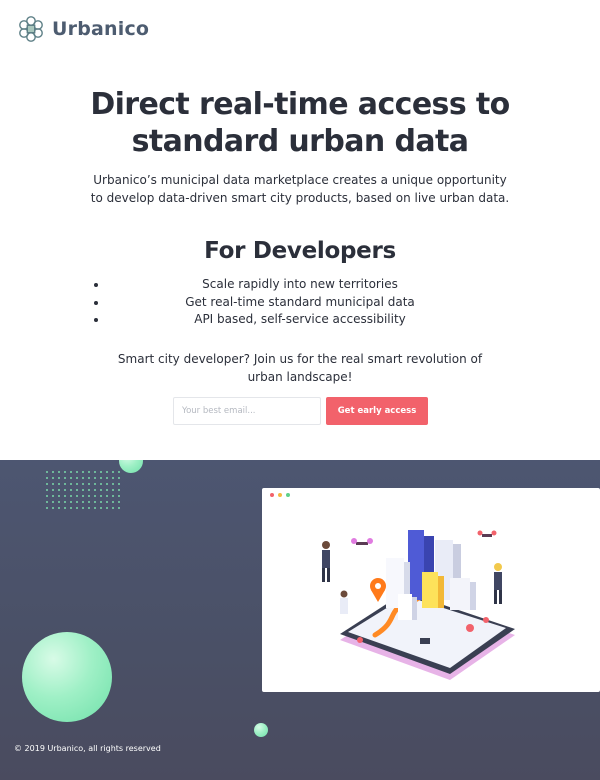  What do you see at coordinates (87, 748) in the screenshot?
I see `copyright-text: © 2019 Urbanico, all rights reserved` at bounding box center [87, 748].